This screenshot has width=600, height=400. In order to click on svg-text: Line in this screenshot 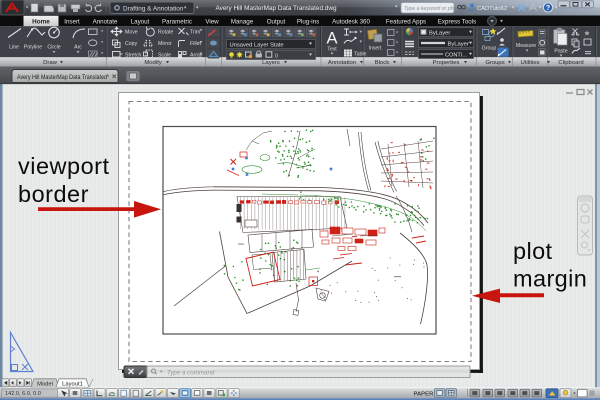, I will do `click(14, 48)`.